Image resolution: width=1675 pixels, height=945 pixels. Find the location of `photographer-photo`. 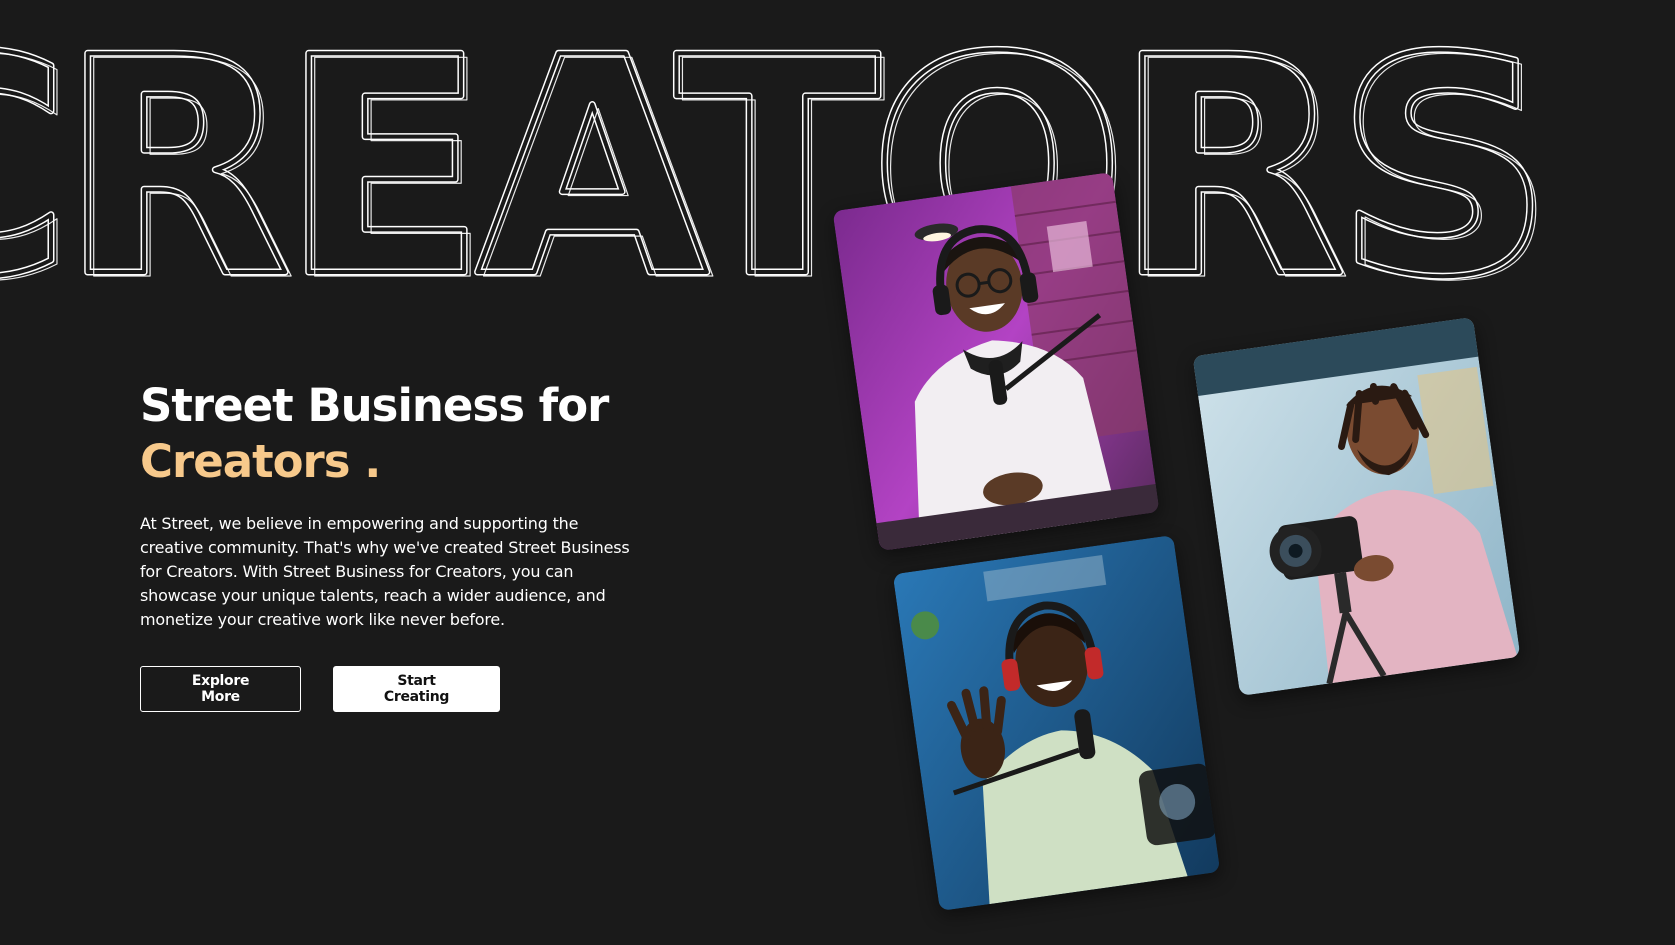

photographer-photo is located at coordinates (1356, 506).